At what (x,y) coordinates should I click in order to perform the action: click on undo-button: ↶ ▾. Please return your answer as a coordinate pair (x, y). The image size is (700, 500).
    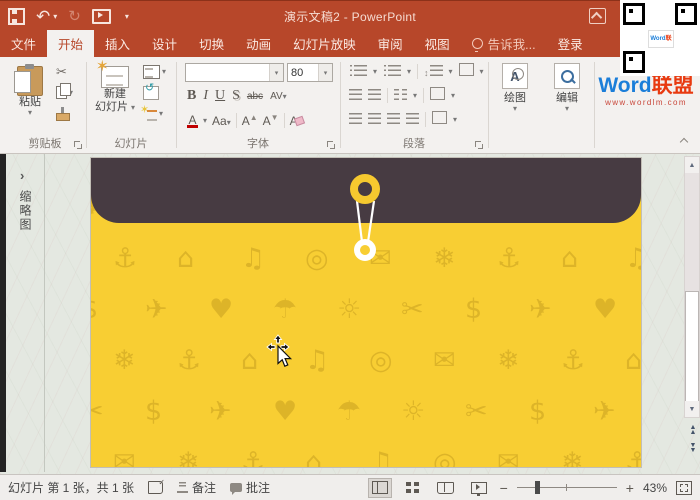
    Looking at the image, I should click on (46, 16).